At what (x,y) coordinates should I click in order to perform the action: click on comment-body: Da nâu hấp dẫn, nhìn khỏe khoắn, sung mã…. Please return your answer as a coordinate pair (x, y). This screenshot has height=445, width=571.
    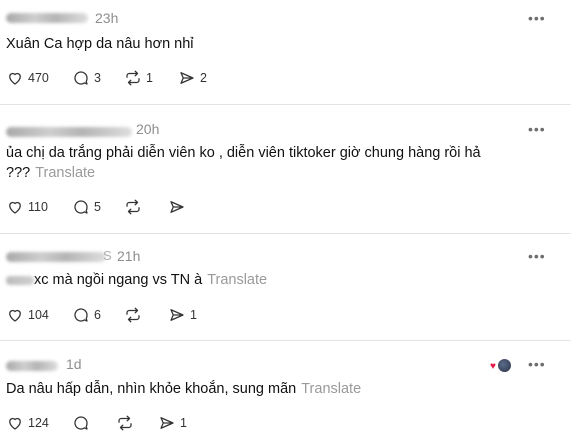
    Looking at the image, I should click on (151, 389).